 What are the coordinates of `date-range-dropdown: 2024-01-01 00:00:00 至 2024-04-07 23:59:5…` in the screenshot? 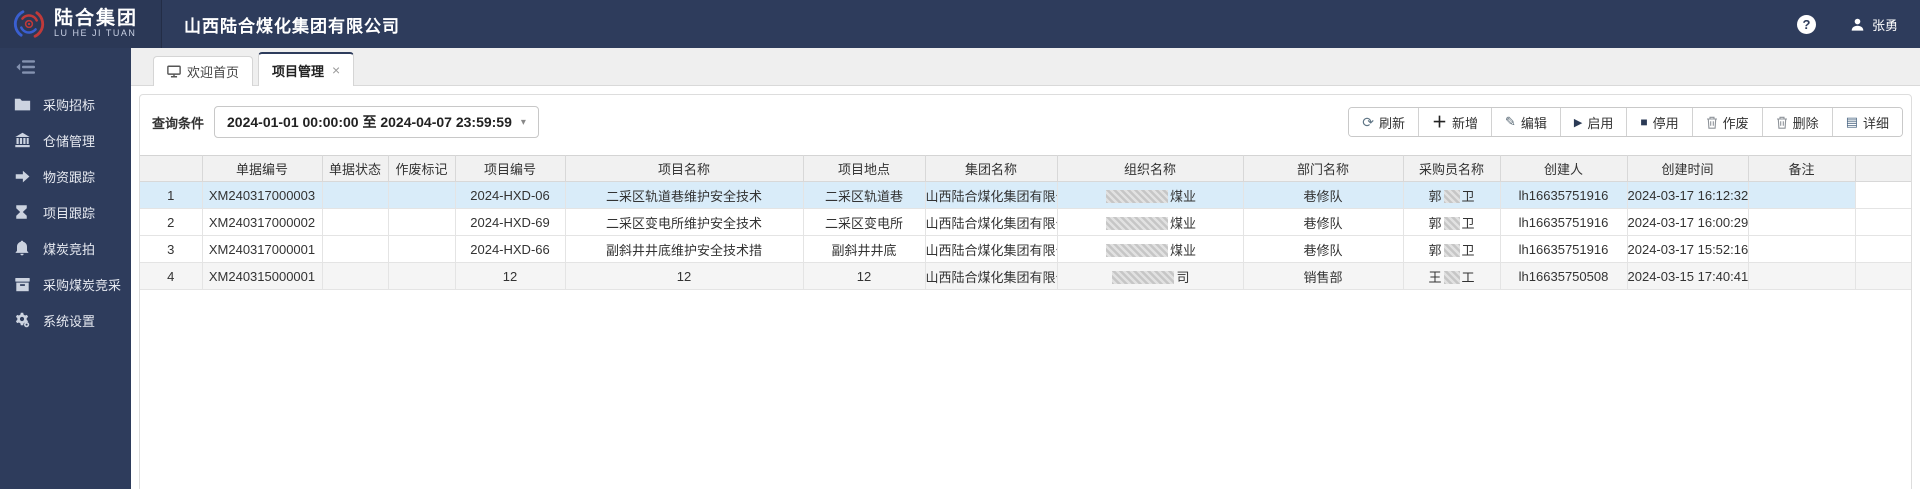 It's located at (376, 122).